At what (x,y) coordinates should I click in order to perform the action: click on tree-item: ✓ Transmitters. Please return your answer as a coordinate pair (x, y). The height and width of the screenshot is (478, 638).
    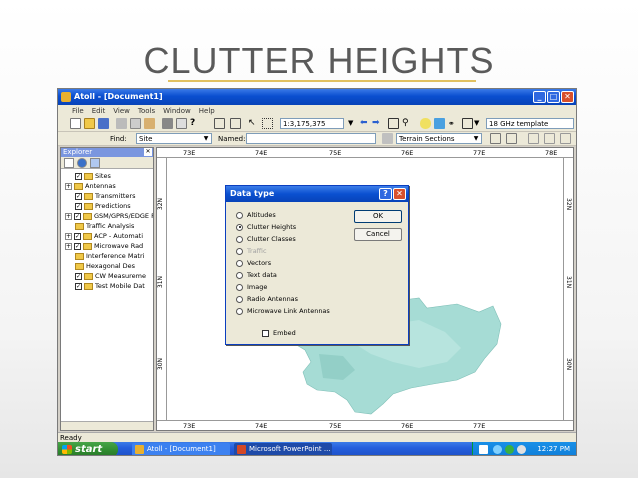
    Looking at the image, I should click on (107, 196).